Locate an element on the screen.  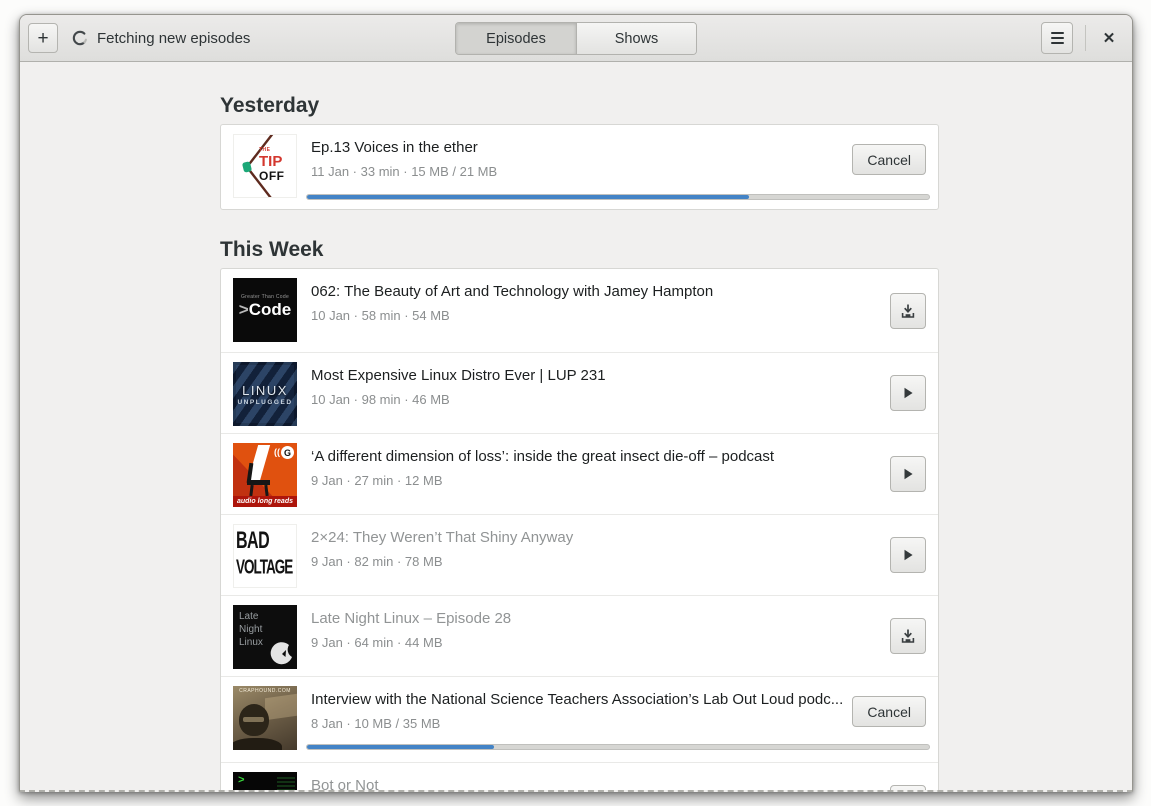
episode-title: Ep.13 Voices in the ether is located at coordinates (394, 147).